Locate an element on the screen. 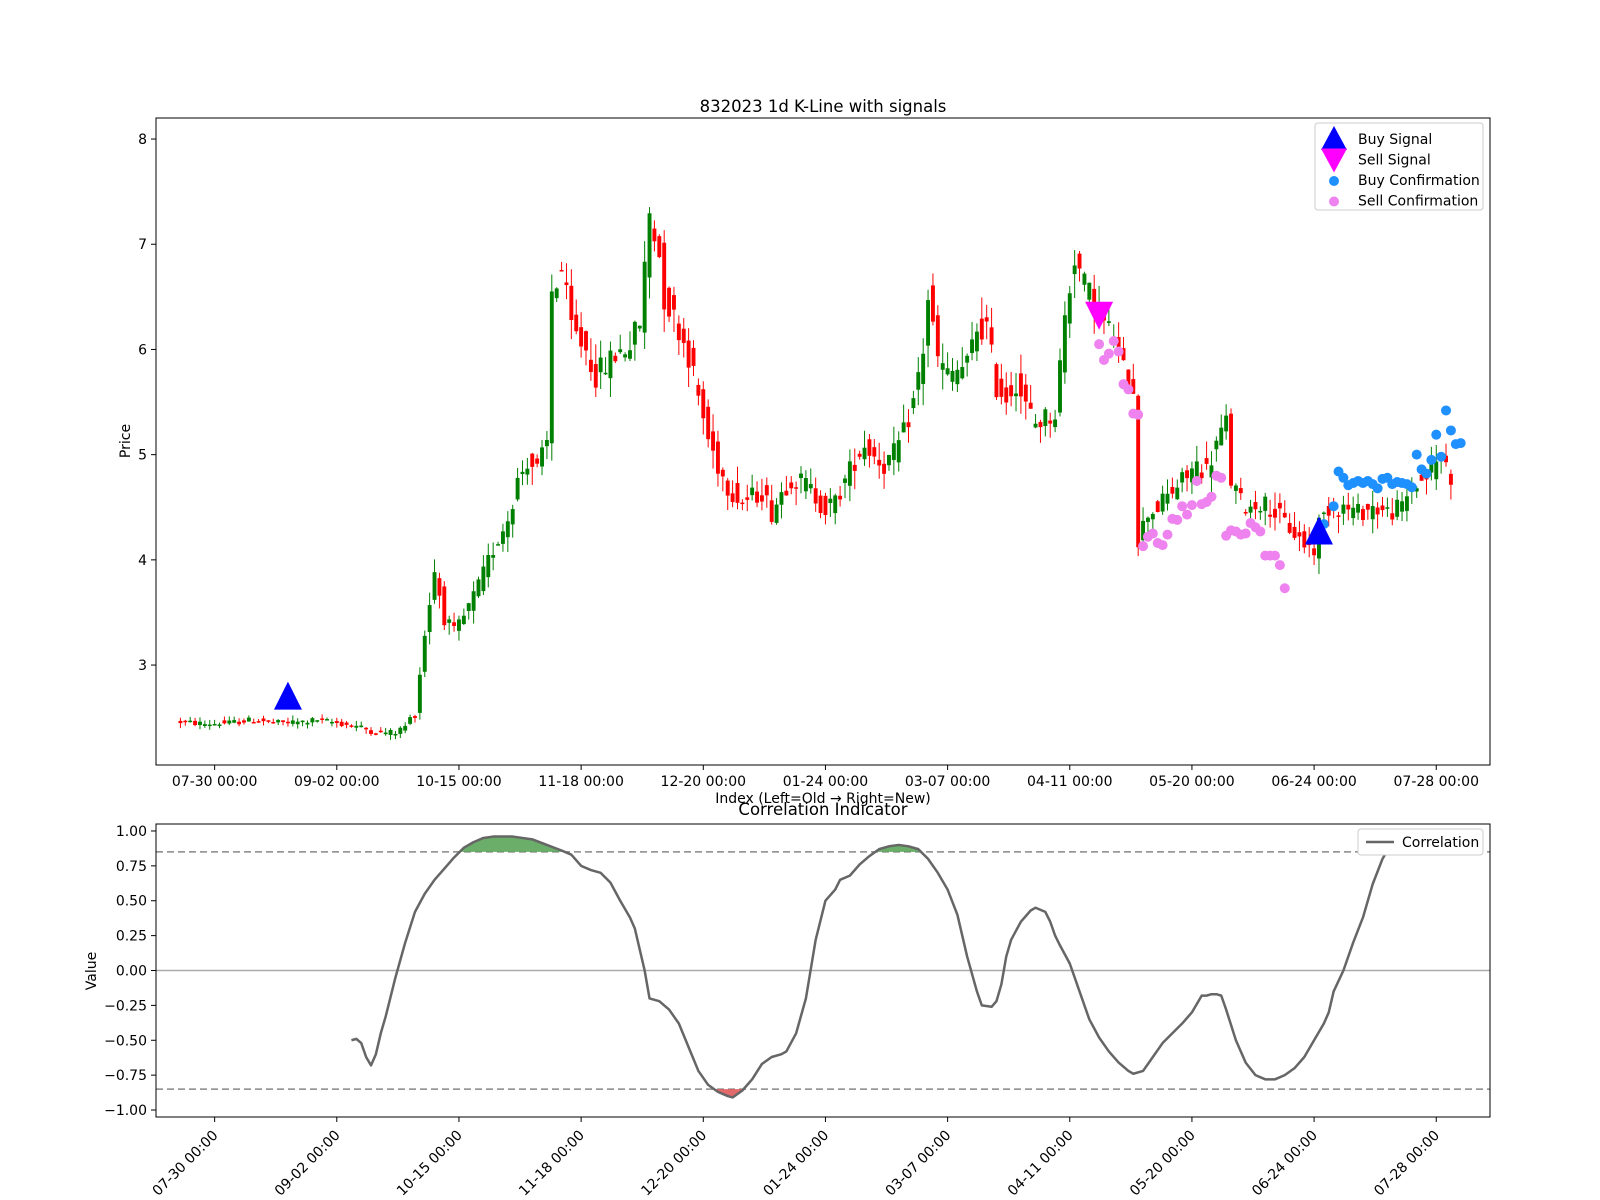 The width and height of the screenshot is (1600, 1200). buy-signal-marker is located at coordinates (287, 695).